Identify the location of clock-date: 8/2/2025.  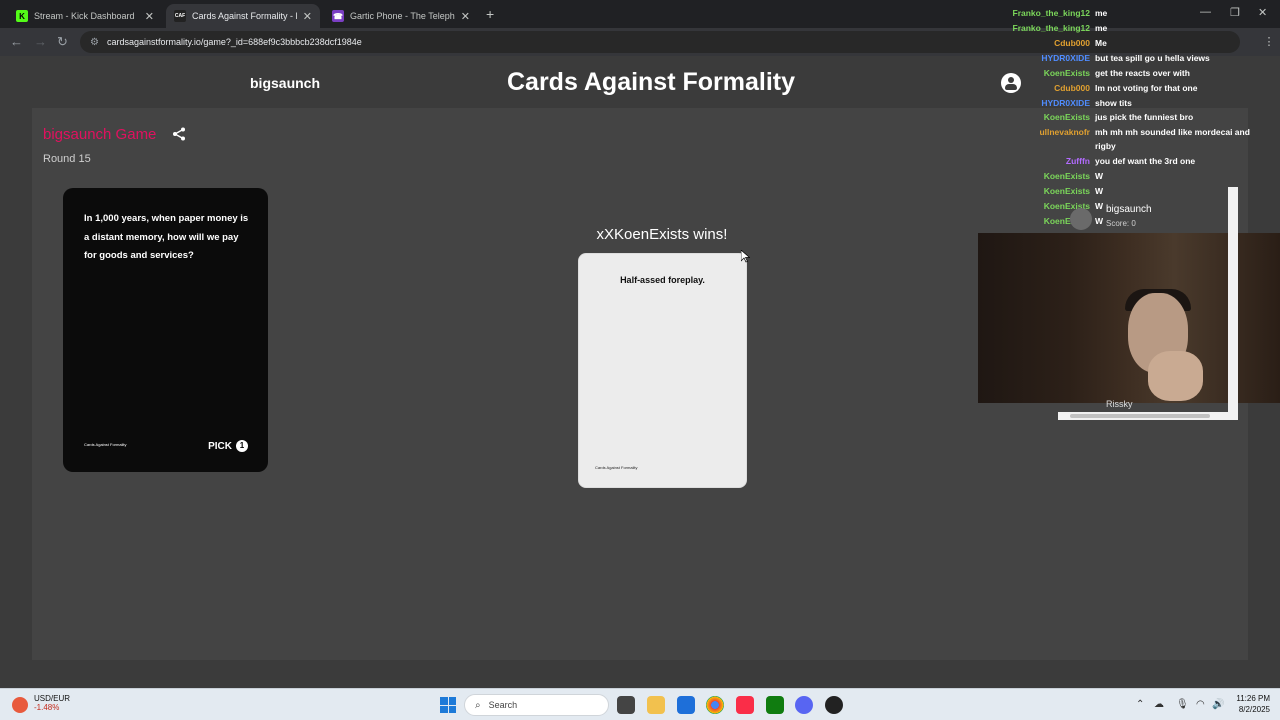
(1254, 709).